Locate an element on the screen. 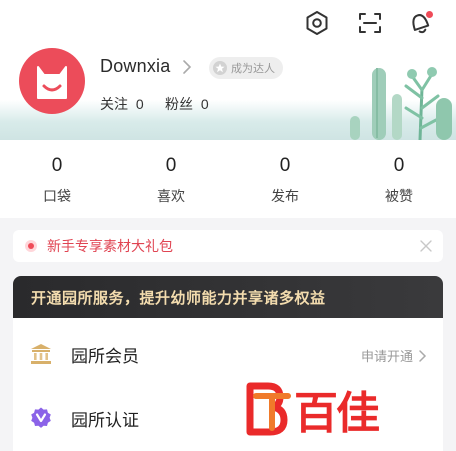 This screenshot has height=451, width=456. watermark-text: 百佳 is located at coordinates (337, 413).